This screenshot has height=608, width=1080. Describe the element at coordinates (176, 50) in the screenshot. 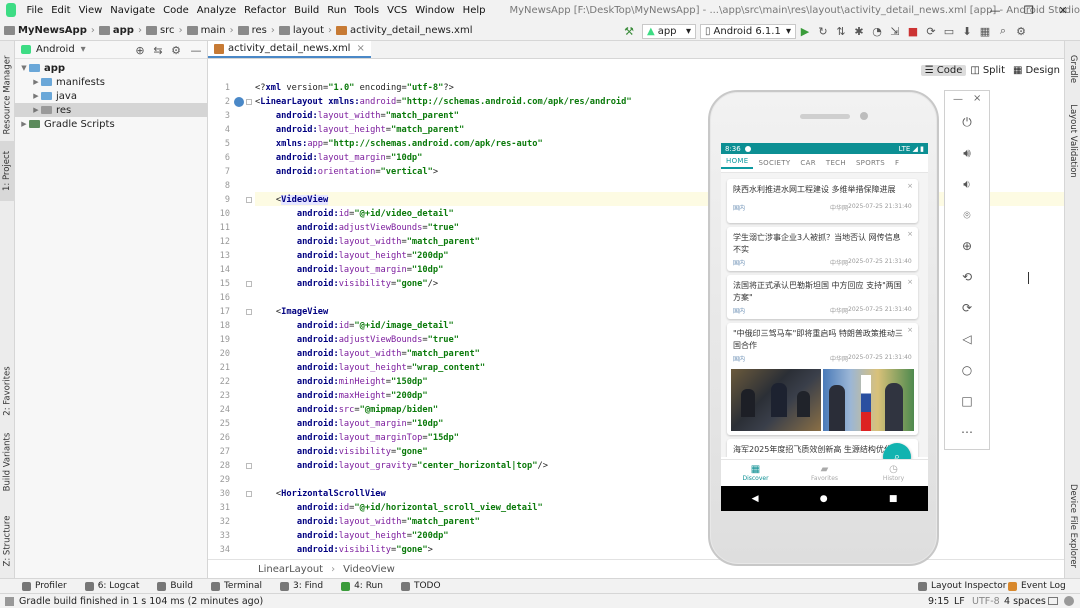

I see `gear-icon: ⚙` at that location.